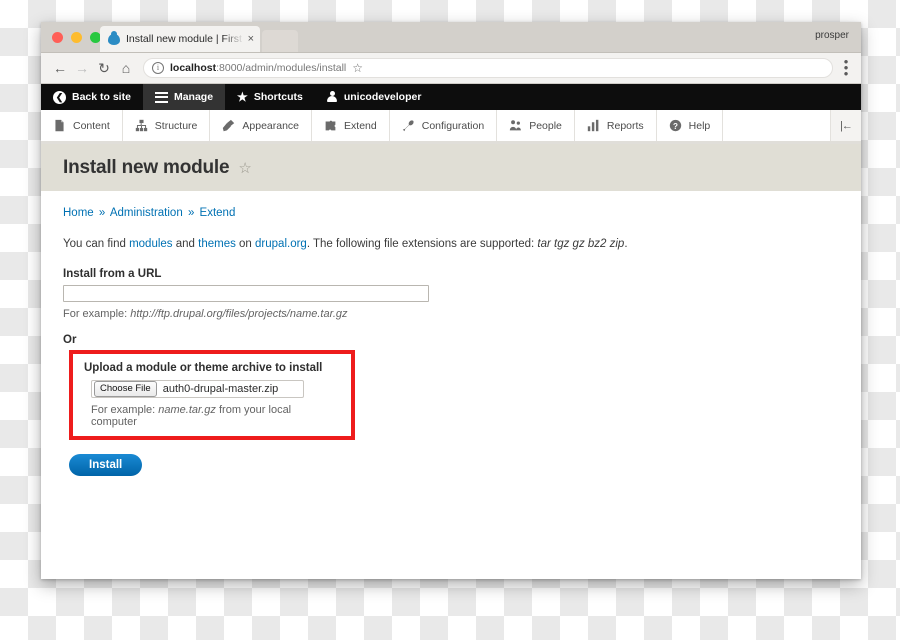 The height and width of the screenshot is (640, 900). Describe the element at coordinates (278, 97) in the screenshot. I see `toolbar-item-label: Shortcuts` at that location.